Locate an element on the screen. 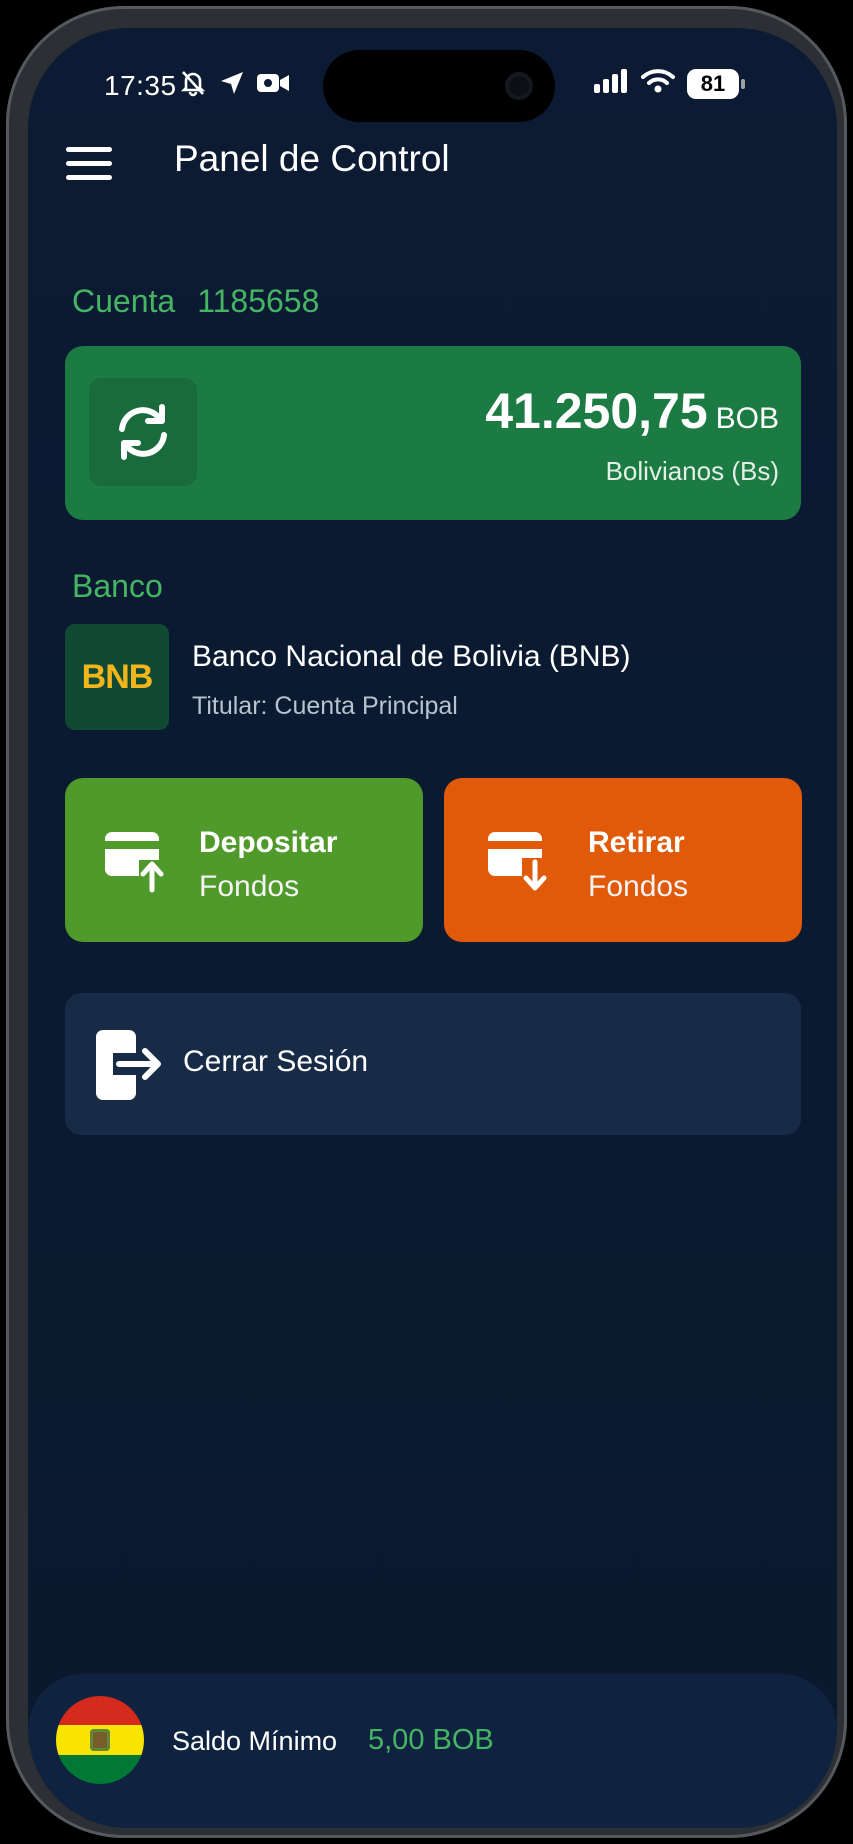 This screenshot has height=1844, width=853. logout-button: Cerrar Sesión is located at coordinates (433, 1064).